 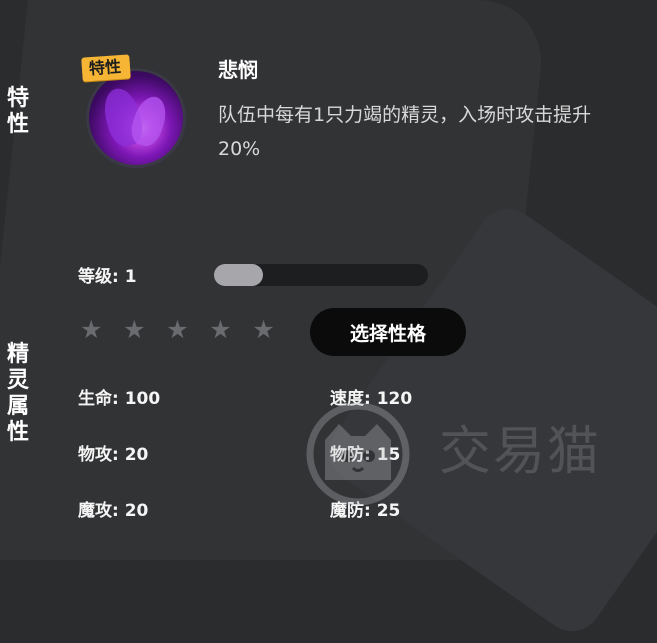 I want to click on stat-magic-attack: 魔攻: 20, so click(x=113, y=511).